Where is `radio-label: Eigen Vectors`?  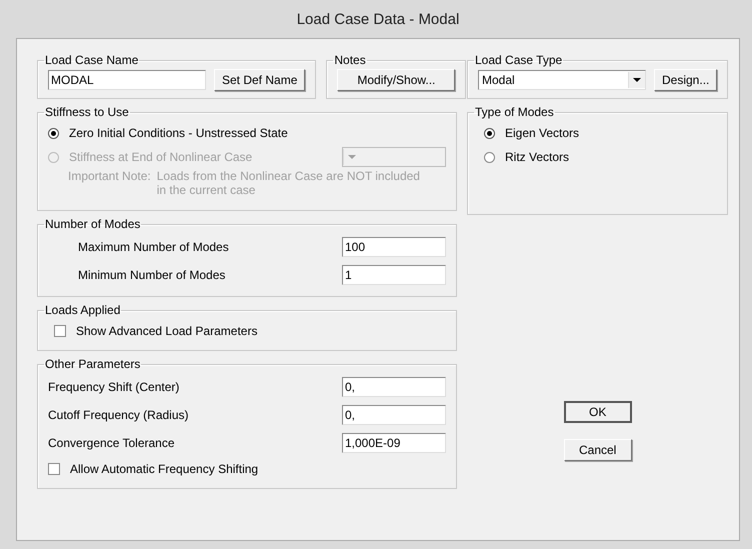 radio-label: Eigen Vectors is located at coordinates (542, 133).